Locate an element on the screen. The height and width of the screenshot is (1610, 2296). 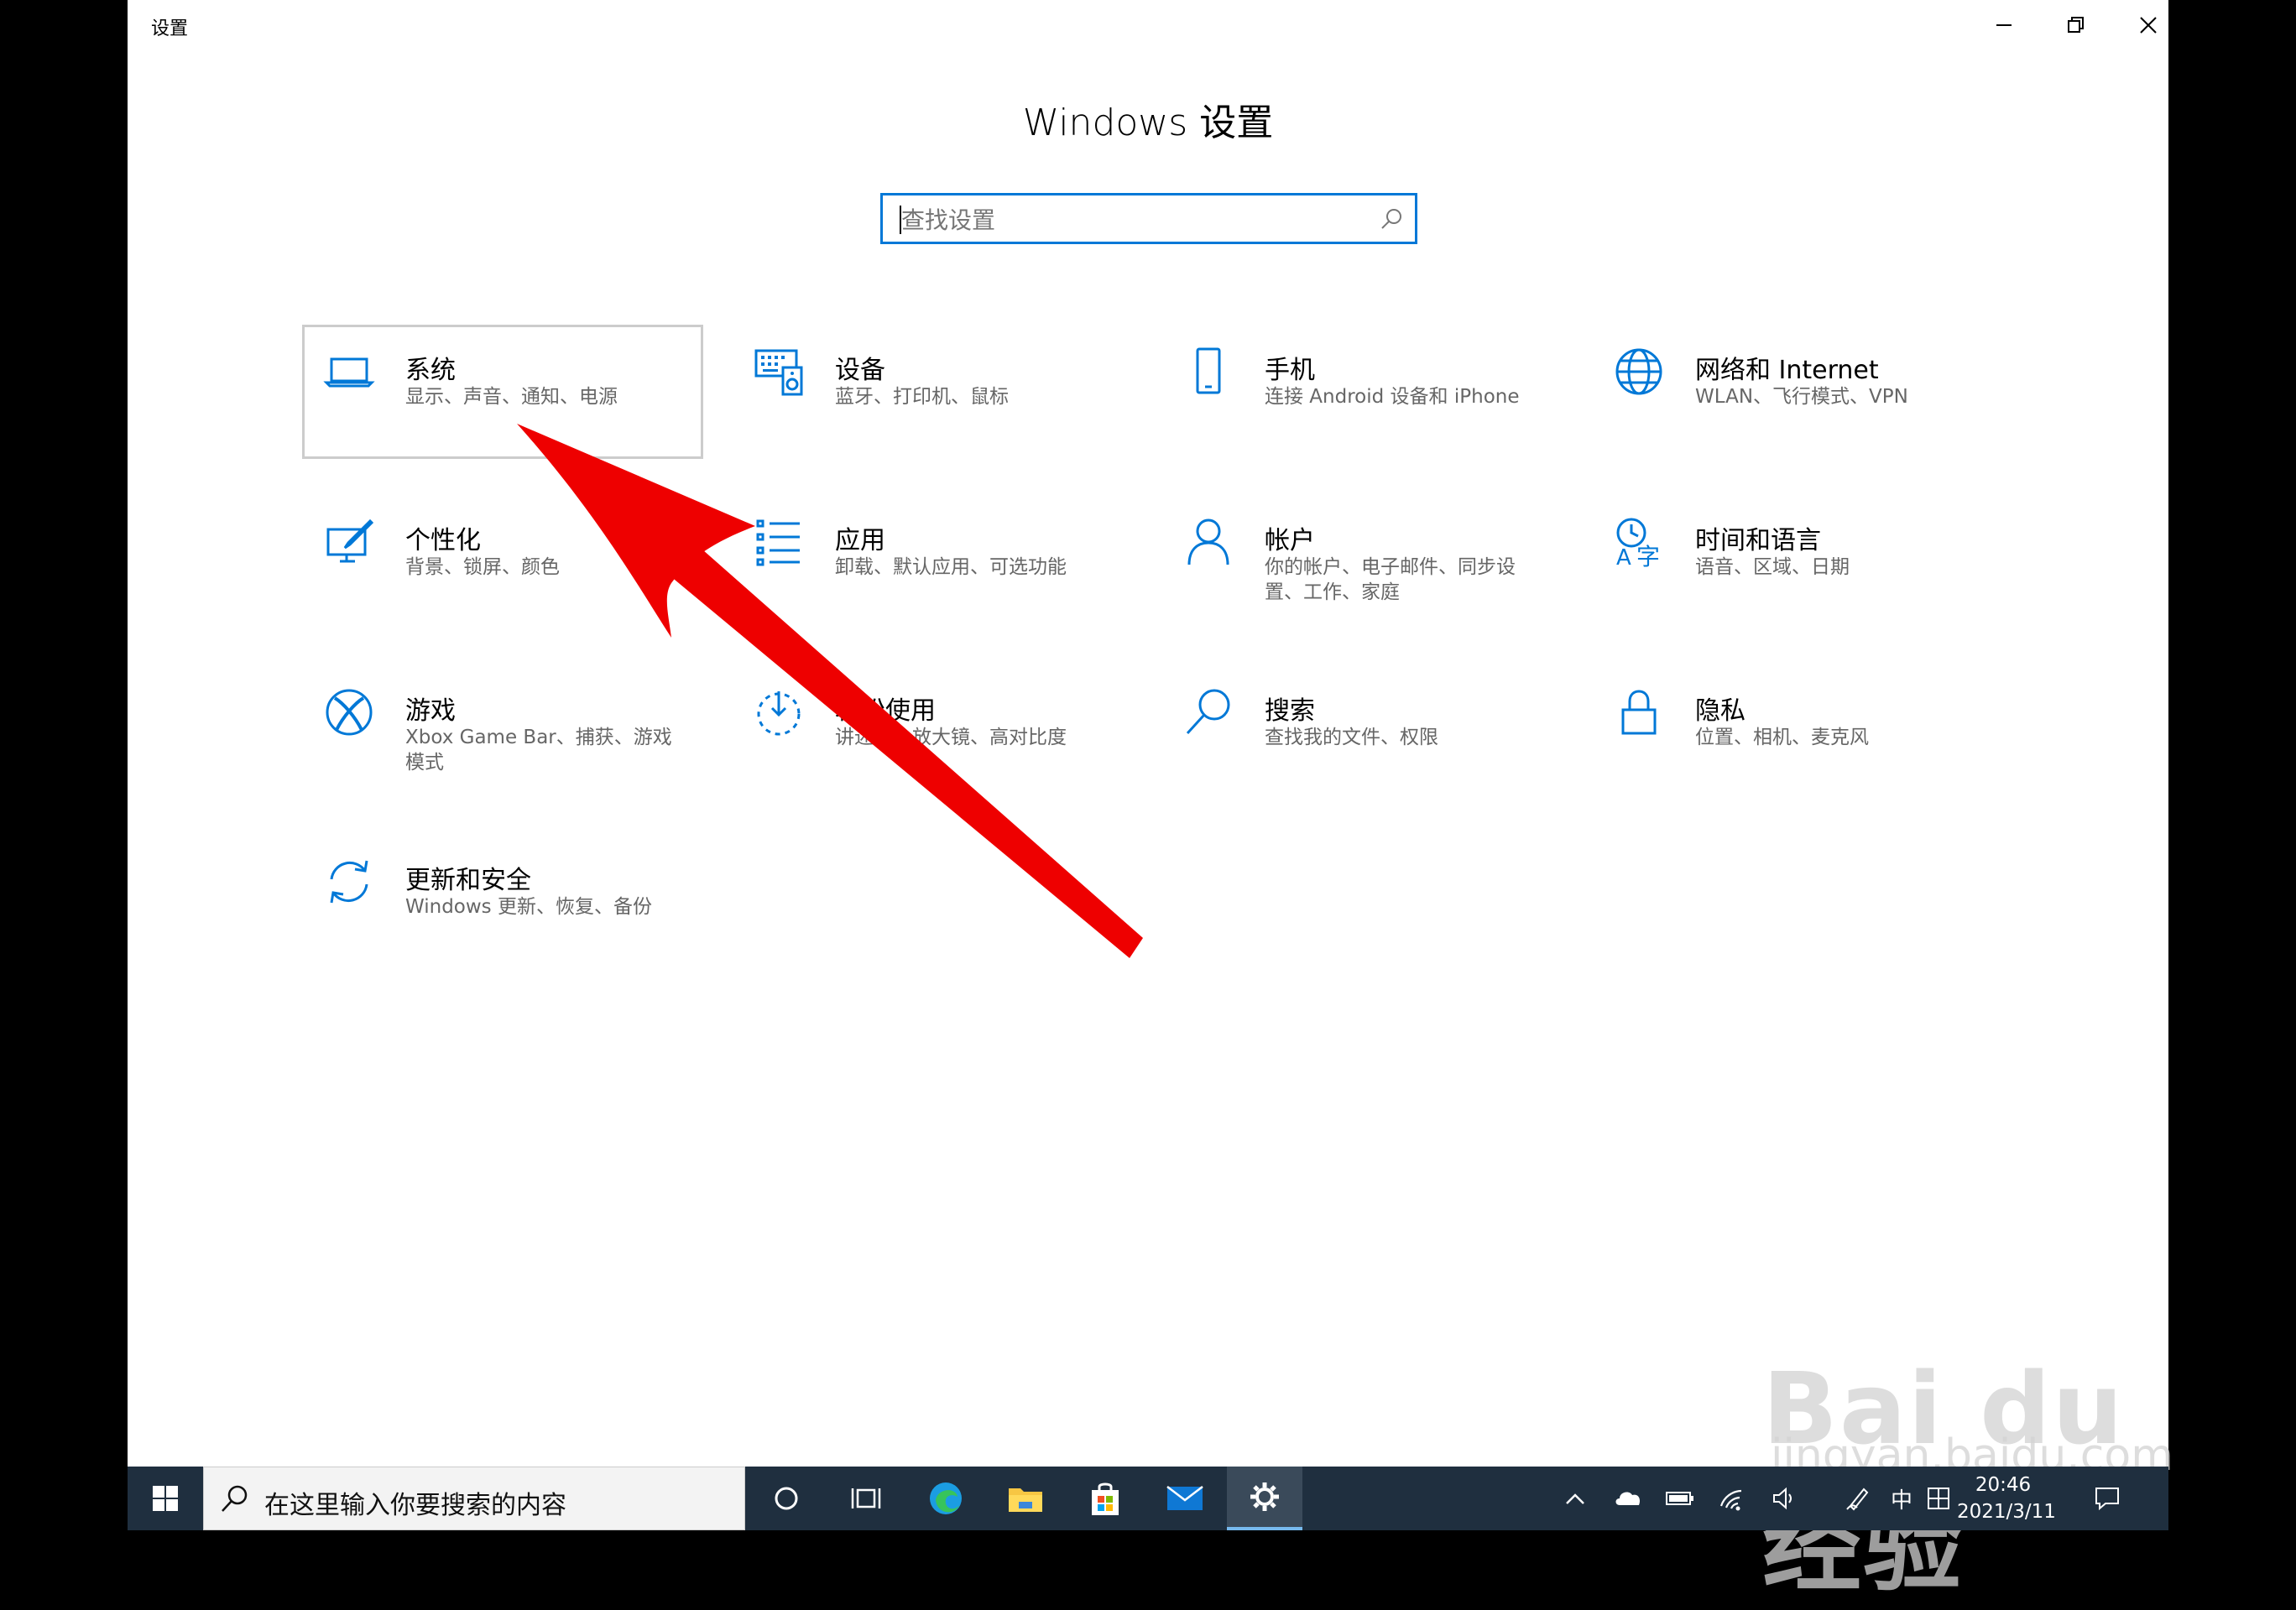
tile-title: 搜索 is located at coordinates (1290, 711).